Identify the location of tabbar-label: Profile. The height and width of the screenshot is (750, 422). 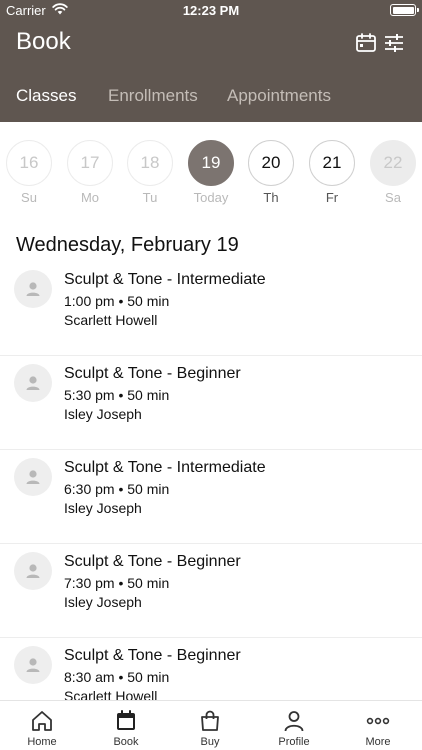
(294, 742).